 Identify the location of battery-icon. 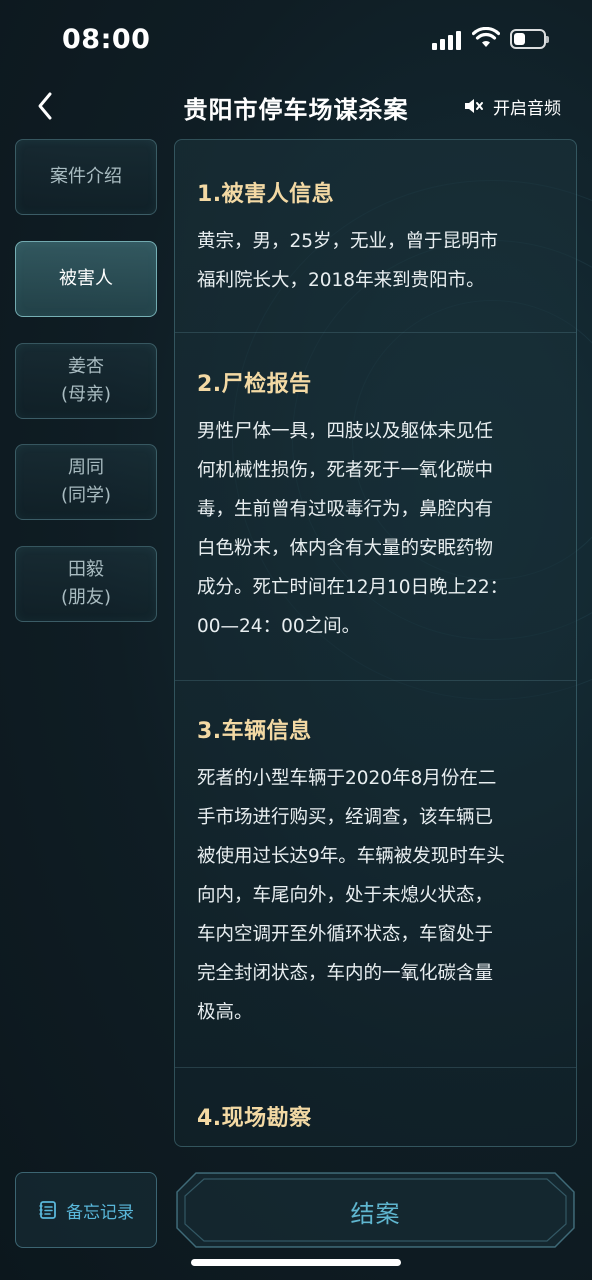
(529, 39).